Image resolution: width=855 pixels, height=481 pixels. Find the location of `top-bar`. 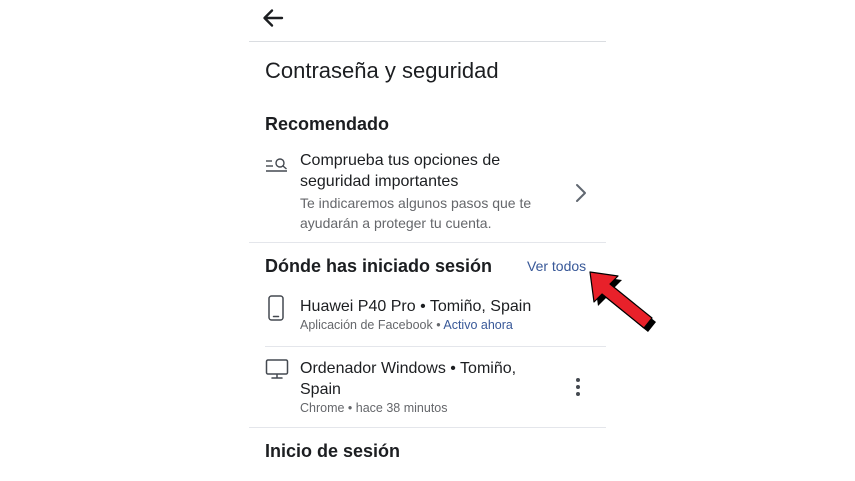

top-bar is located at coordinates (427, 21).